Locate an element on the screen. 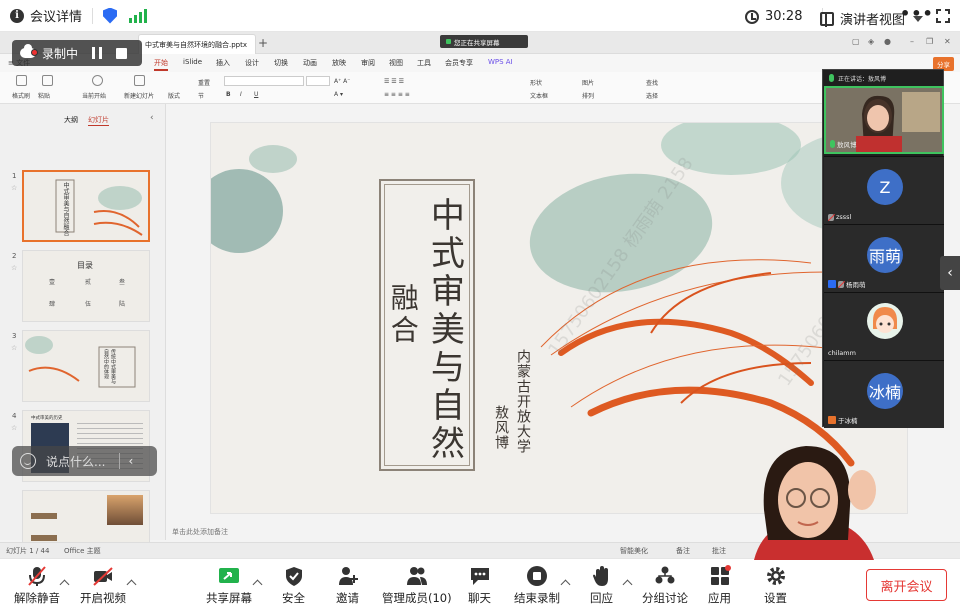 This screenshot has width=960, height=610. beautify-button: 智能美化 is located at coordinates (634, 551).